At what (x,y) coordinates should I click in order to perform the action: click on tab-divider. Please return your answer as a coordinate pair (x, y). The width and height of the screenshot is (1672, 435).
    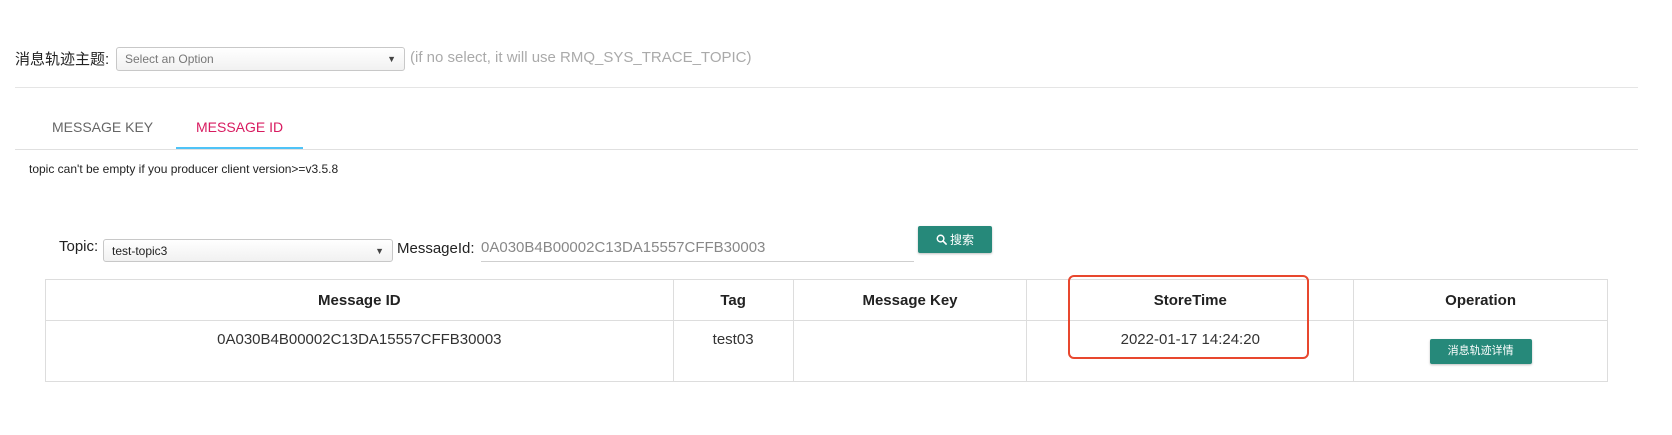
    Looking at the image, I should click on (826, 149).